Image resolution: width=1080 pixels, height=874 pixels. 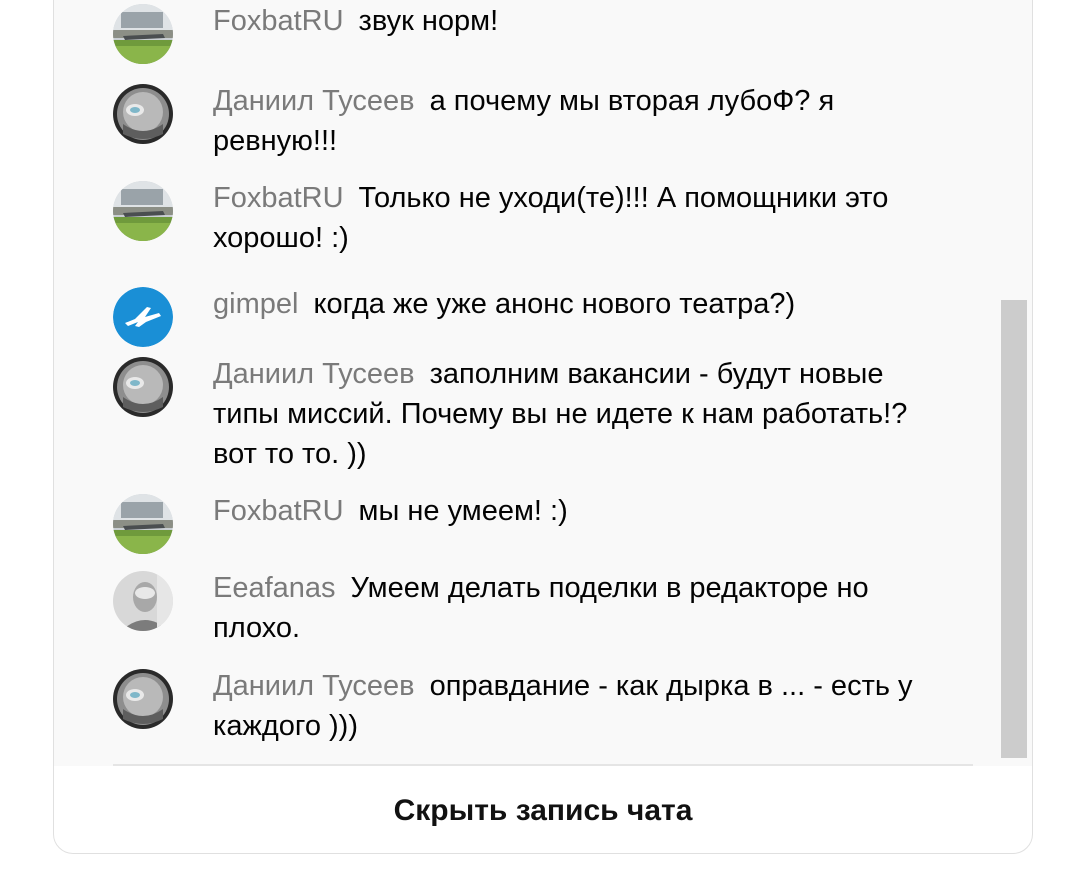 What do you see at coordinates (573, 21) in the screenshot?
I see `message-content: FoxbatRU звук норм!` at bounding box center [573, 21].